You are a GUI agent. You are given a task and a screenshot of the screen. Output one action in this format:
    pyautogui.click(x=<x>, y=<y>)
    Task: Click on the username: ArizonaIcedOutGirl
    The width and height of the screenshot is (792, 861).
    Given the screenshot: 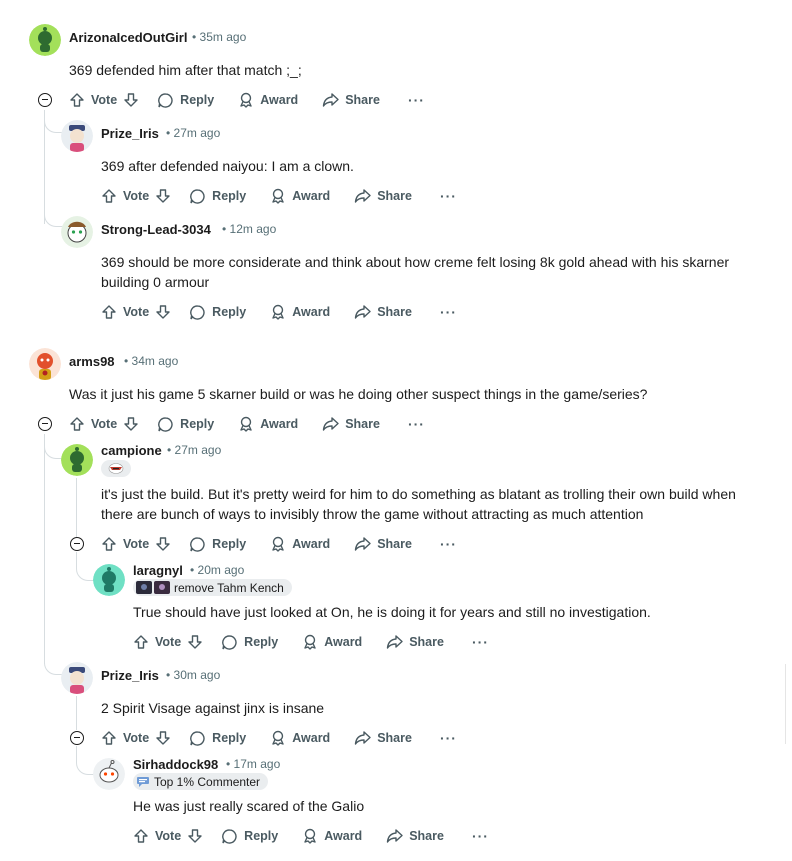 What is the action you would take?
    pyautogui.click(x=128, y=37)
    